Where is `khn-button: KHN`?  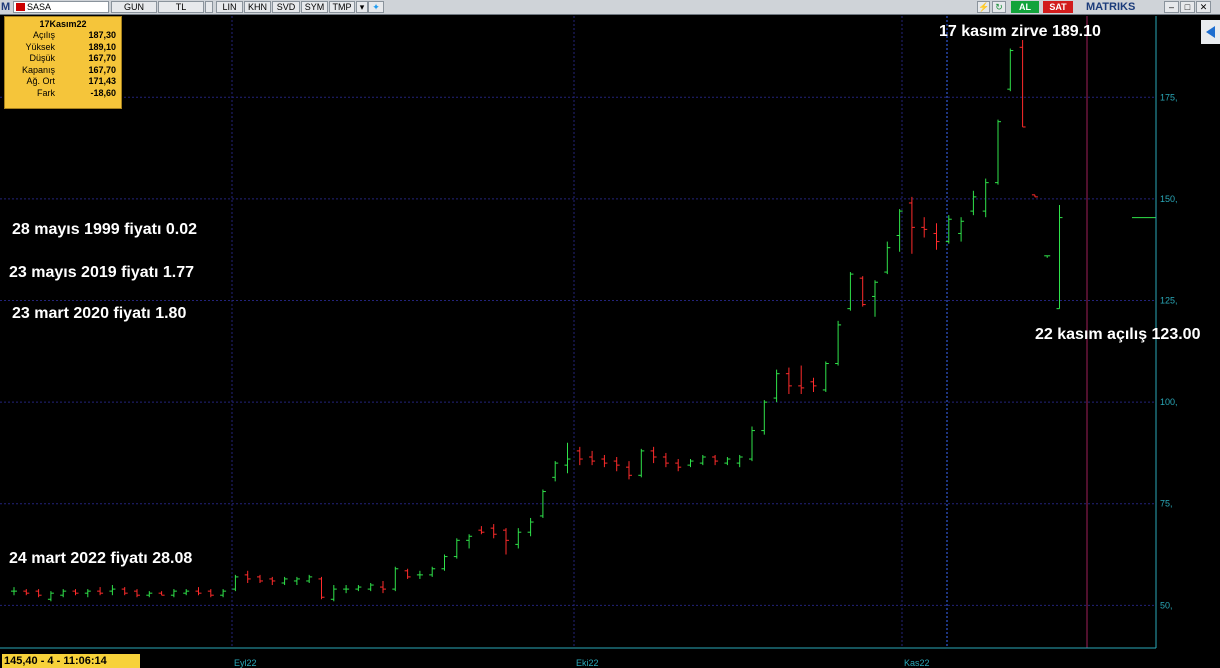 khn-button: KHN is located at coordinates (257, 7).